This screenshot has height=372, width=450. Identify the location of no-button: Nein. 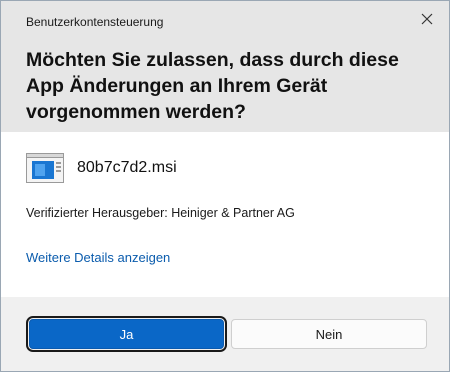
(329, 334).